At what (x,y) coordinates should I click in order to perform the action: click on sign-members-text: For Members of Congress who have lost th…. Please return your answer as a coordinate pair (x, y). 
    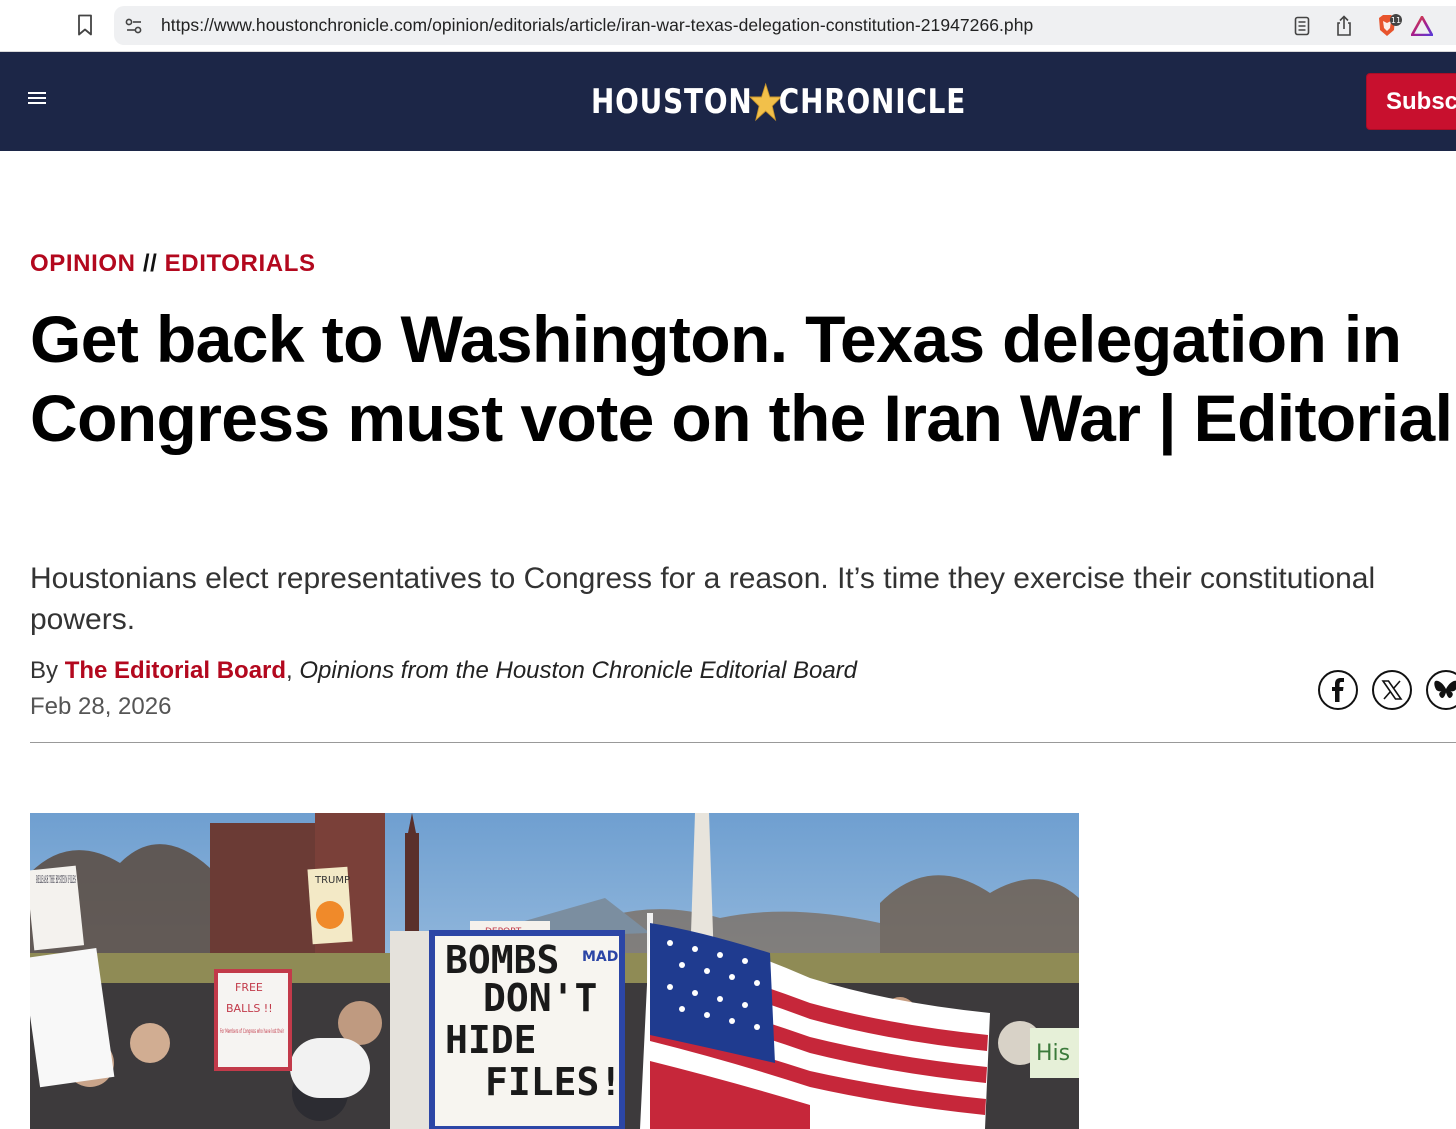
    Looking at the image, I should click on (252, 1031).